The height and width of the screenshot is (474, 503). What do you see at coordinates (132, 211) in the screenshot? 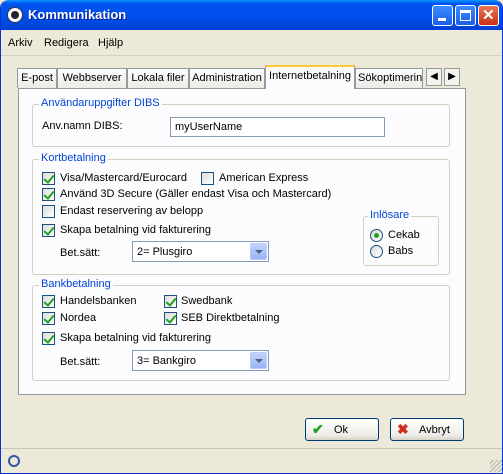
I see `reserve-only-label: Endast reservering av belopp` at bounding box center [132, 211].